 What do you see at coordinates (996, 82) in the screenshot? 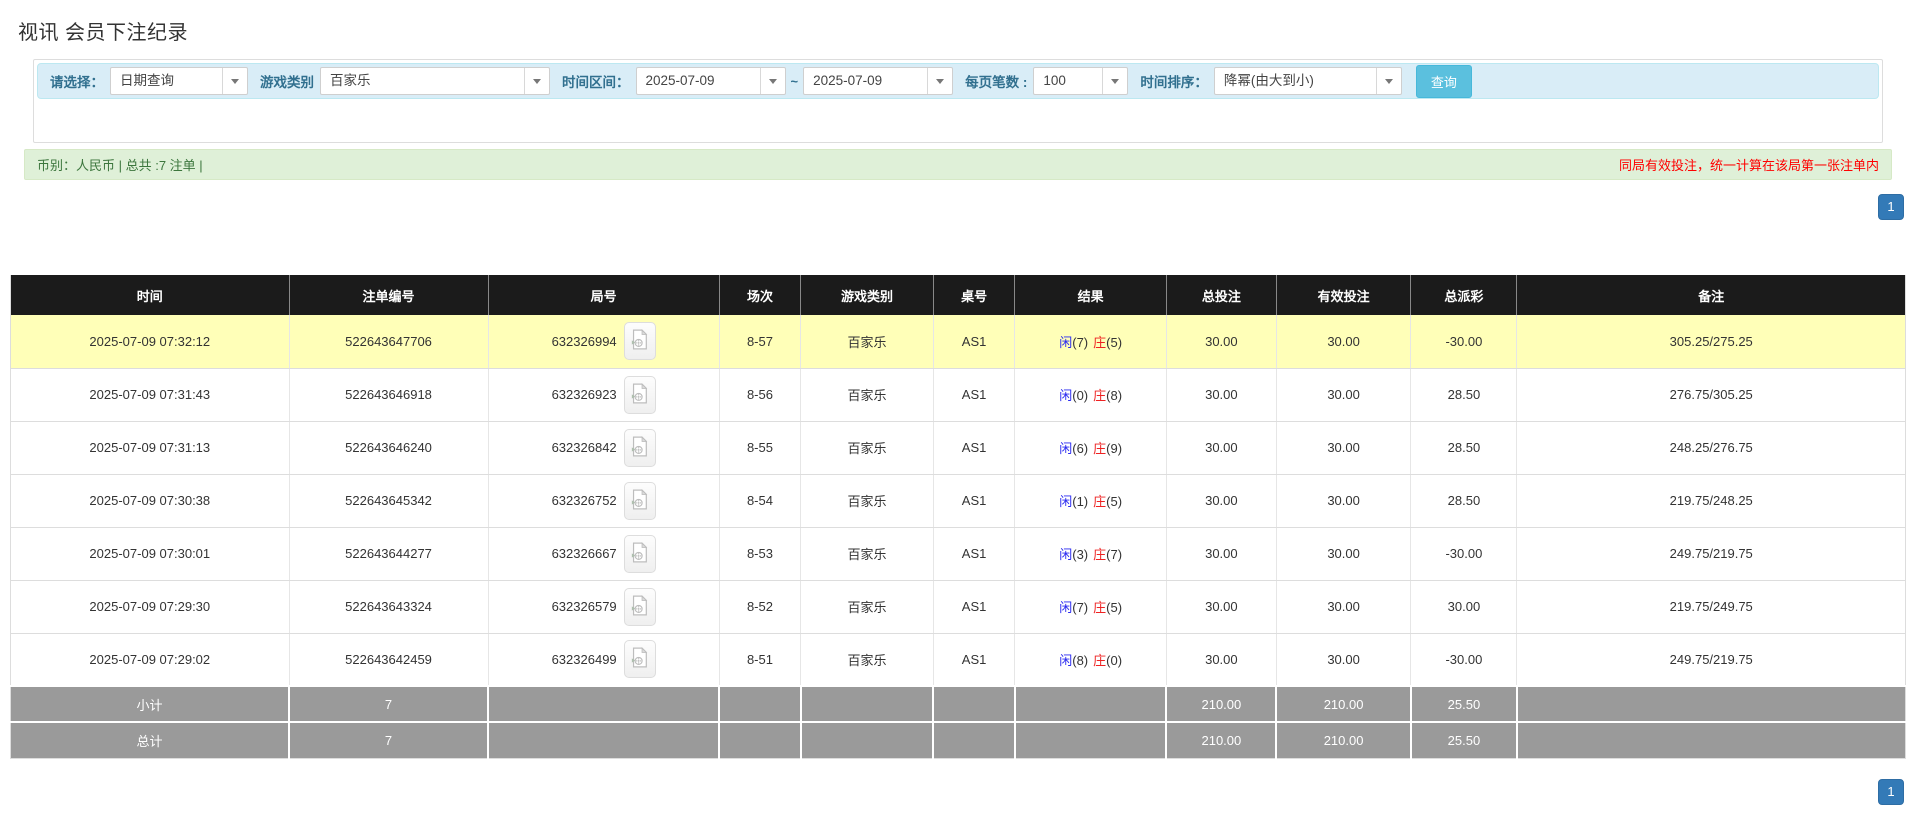
I see `page-size-label: 每页笔数 :` at bounding box center [996, 82].